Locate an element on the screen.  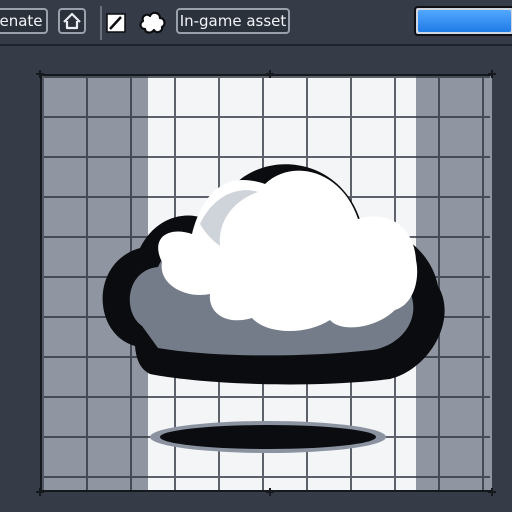
generation-progress-bar is located at coordinates (463, 21).